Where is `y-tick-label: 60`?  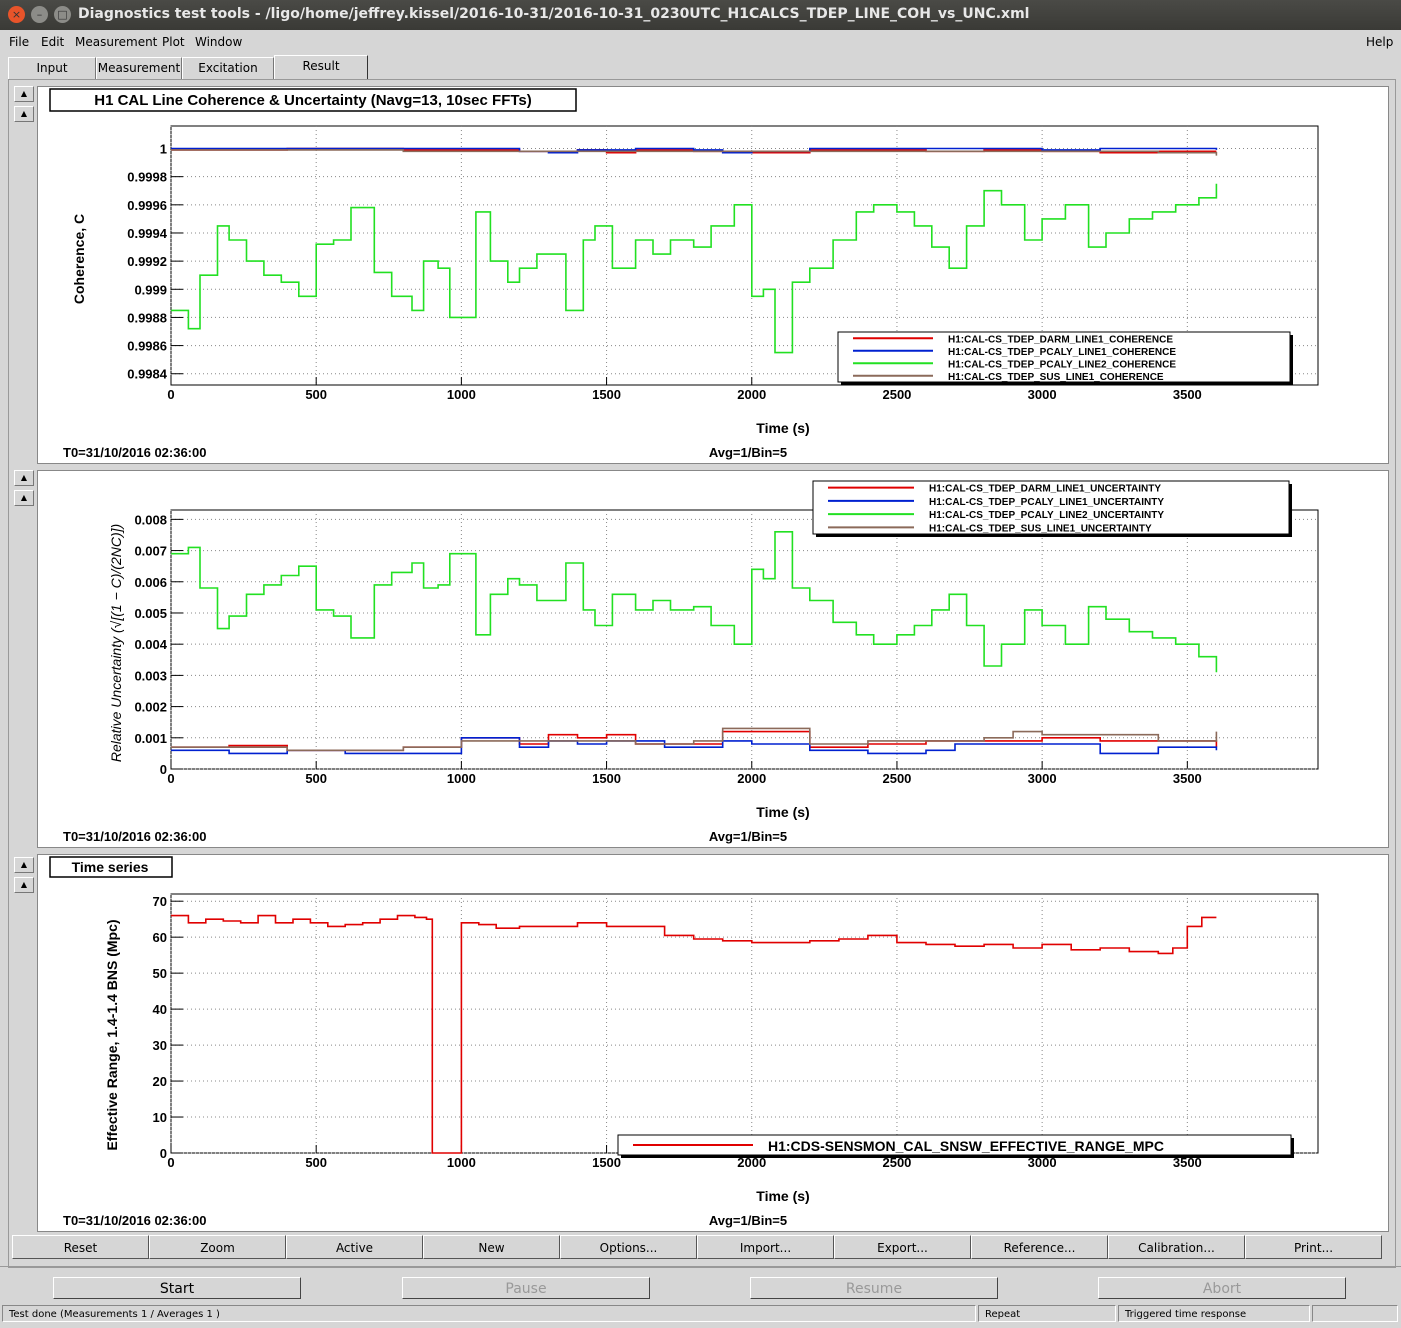
y-tick-label: 60 is located at coordinates (160, 937).